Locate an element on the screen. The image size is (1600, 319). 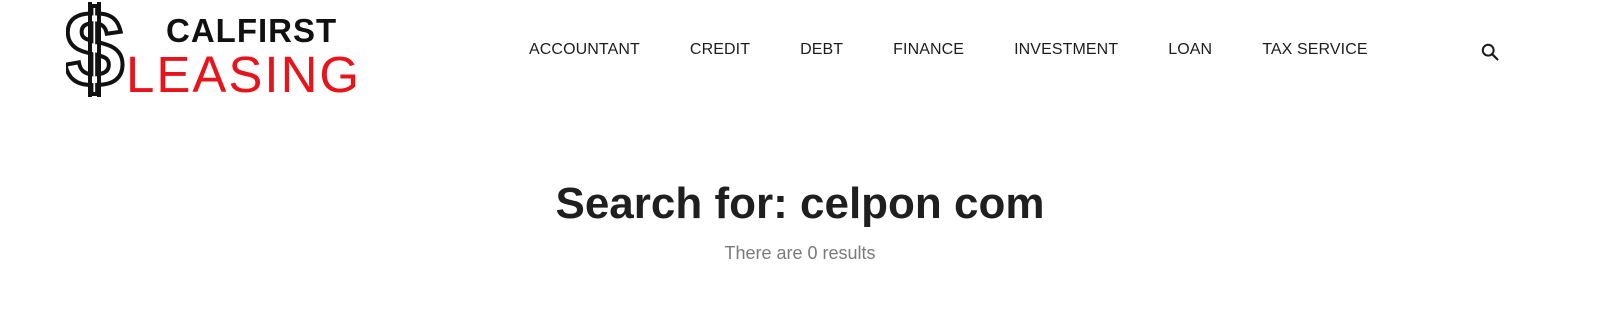
search-icon is located at coordinates (1490, 52).